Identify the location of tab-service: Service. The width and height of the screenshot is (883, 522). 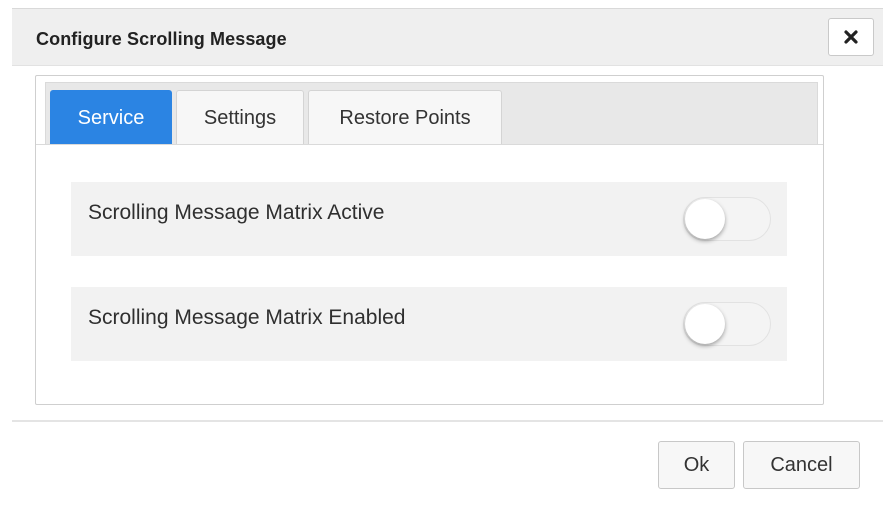
(111, 117).